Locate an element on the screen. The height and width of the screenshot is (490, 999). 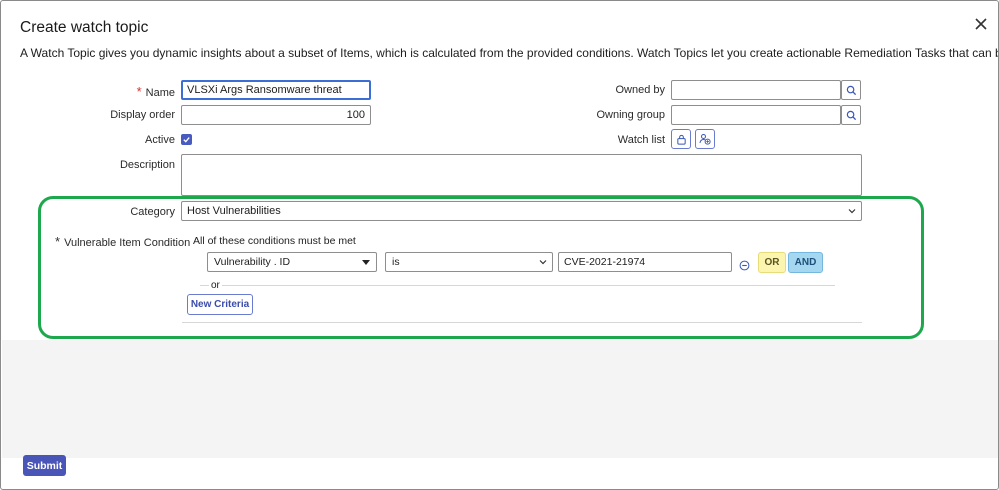
watch-list-add-user-button is located at coordinates (705, 139).